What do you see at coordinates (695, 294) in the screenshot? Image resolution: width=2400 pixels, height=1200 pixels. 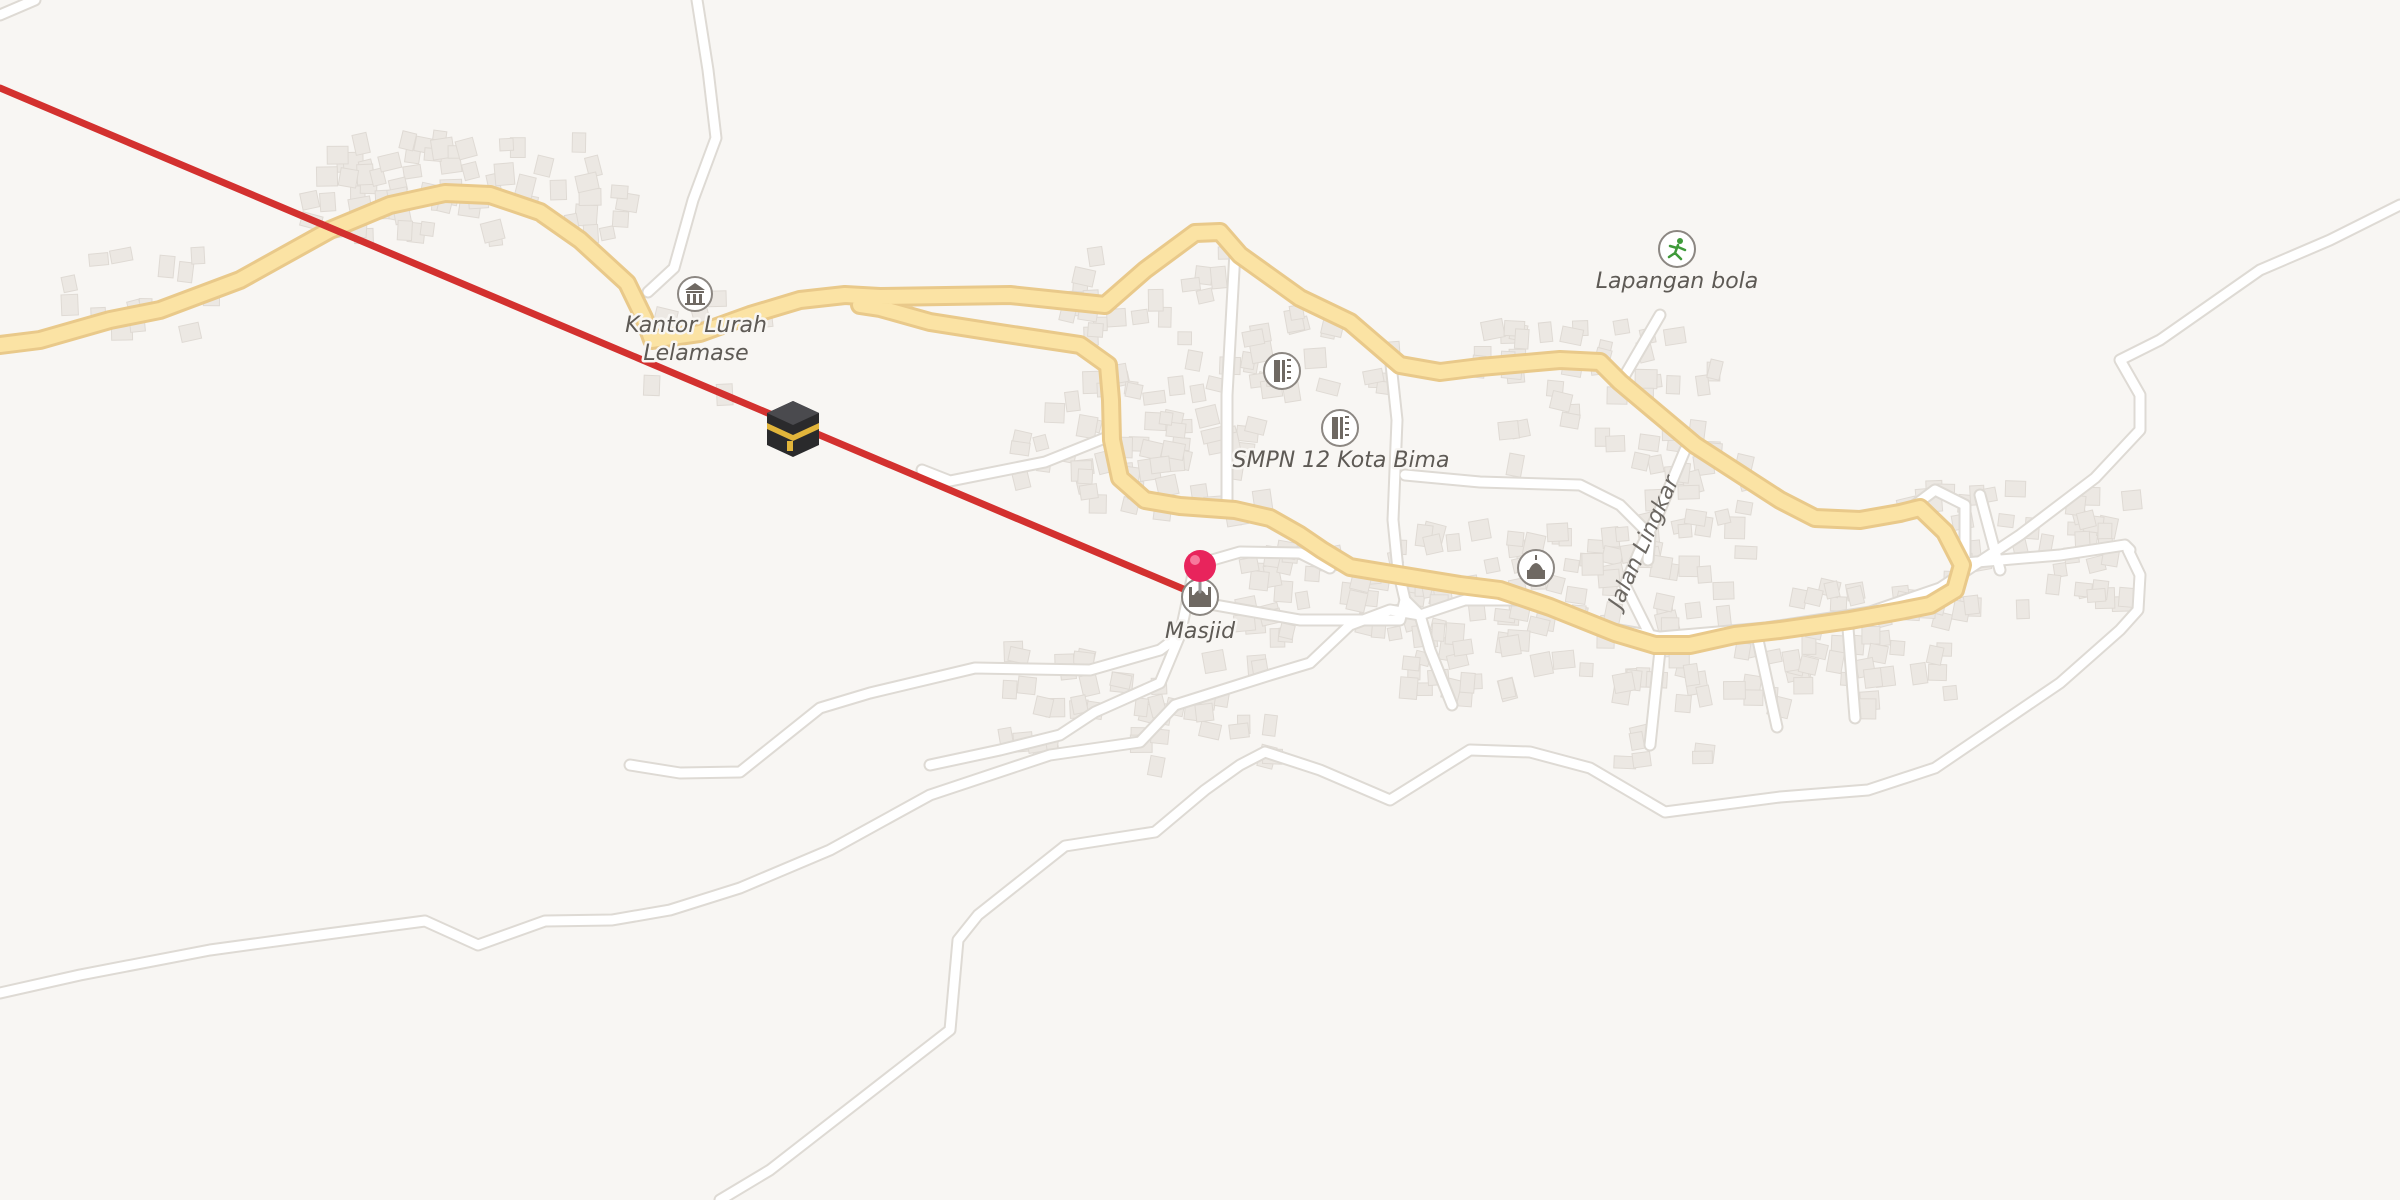 I see `town-hall-icon` at bounding box center [695, 294].